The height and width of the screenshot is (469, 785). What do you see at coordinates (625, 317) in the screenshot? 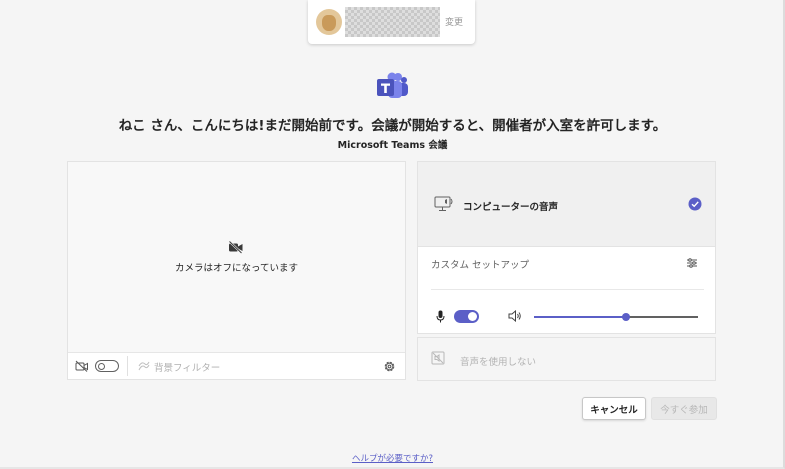
I see `volume-slider-thumb` at bounding box center [625, 317].